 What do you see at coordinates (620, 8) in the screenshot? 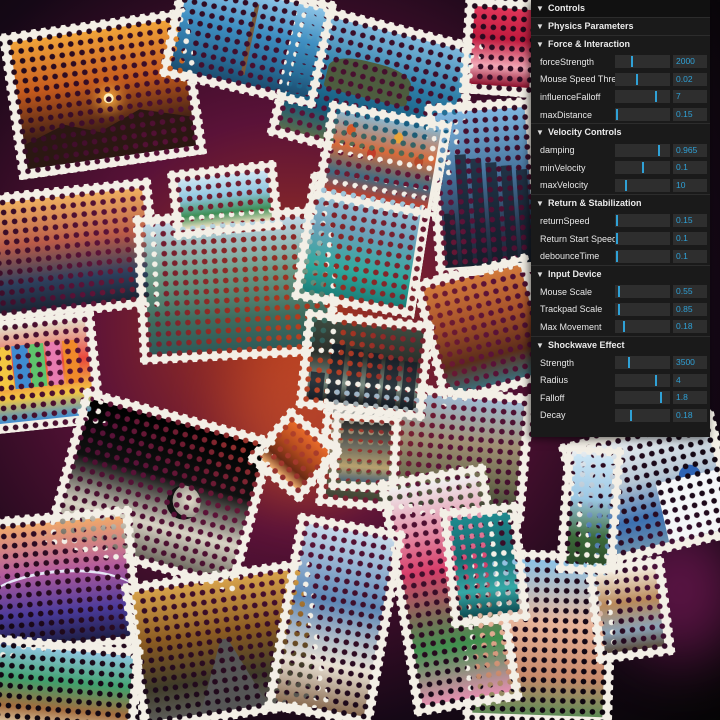
I see `controls-header: ▼ Controls` at bounding box center [620, 8].